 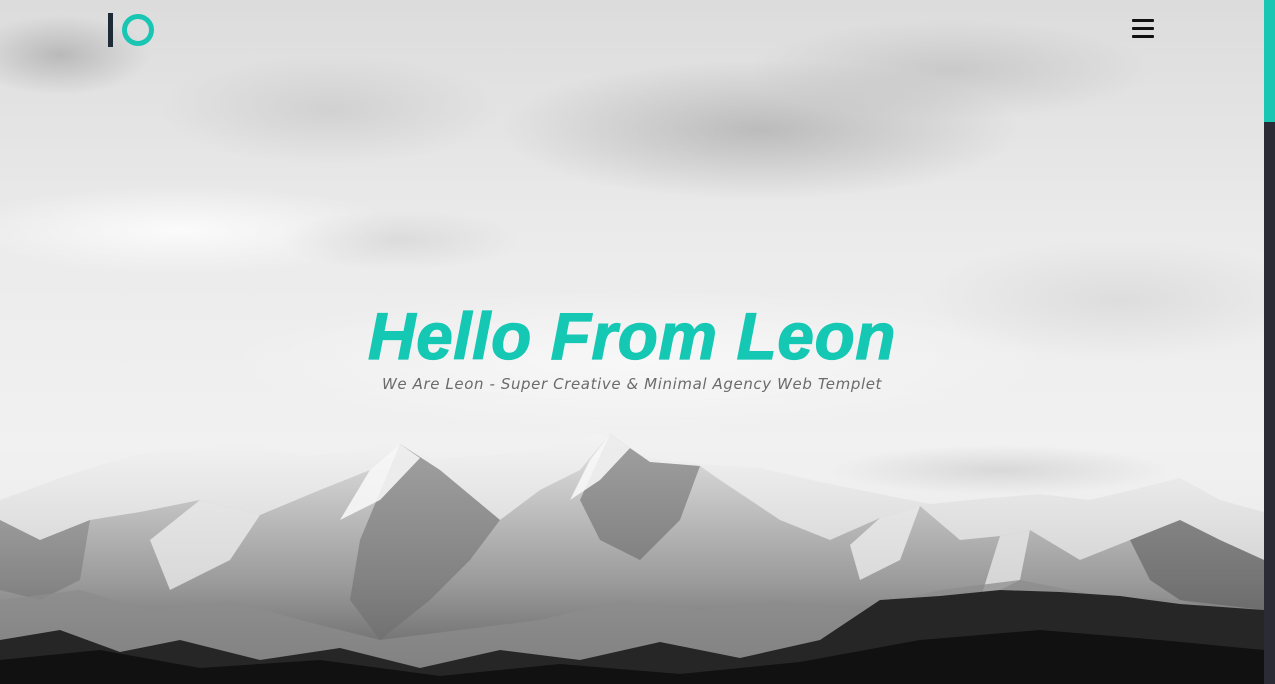 I want to click on scrollbar-track, so click(x=1269, y=342).